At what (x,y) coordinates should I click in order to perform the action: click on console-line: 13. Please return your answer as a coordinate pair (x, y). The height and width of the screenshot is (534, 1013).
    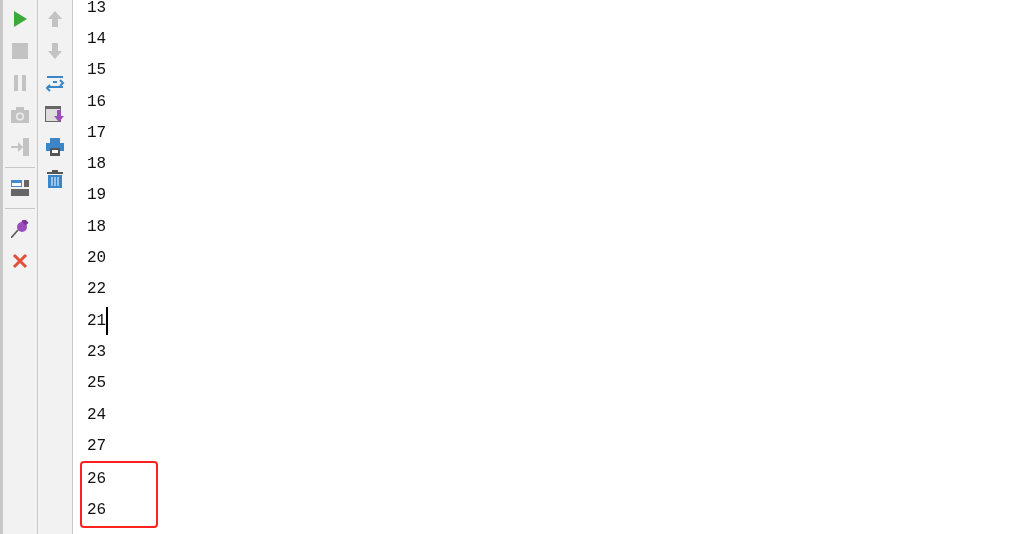
    Looking at the image, I should click on (97, 9).